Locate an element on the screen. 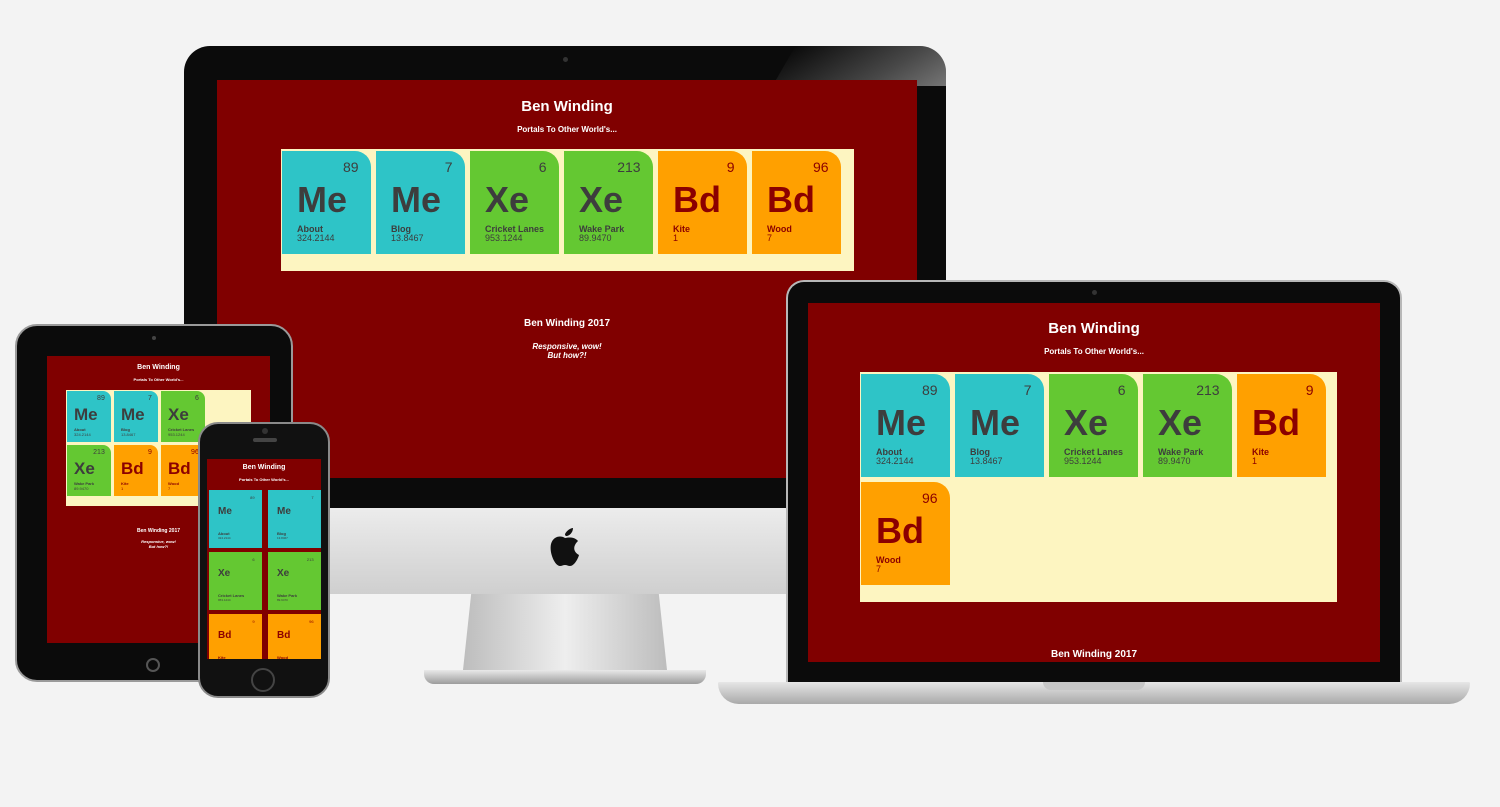  phone-speaker is located at coordinates (265, 440).